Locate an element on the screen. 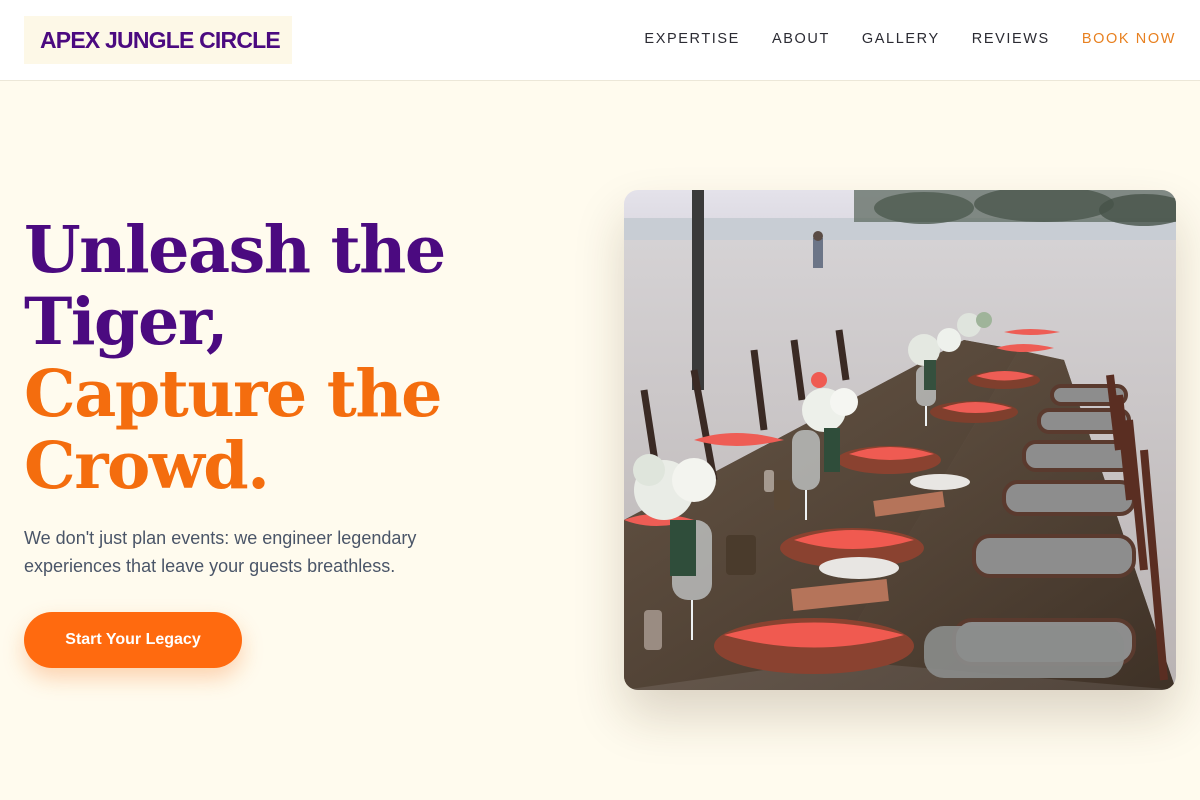  nav-link-about: ABOUT is located at coordinates (801, 39).